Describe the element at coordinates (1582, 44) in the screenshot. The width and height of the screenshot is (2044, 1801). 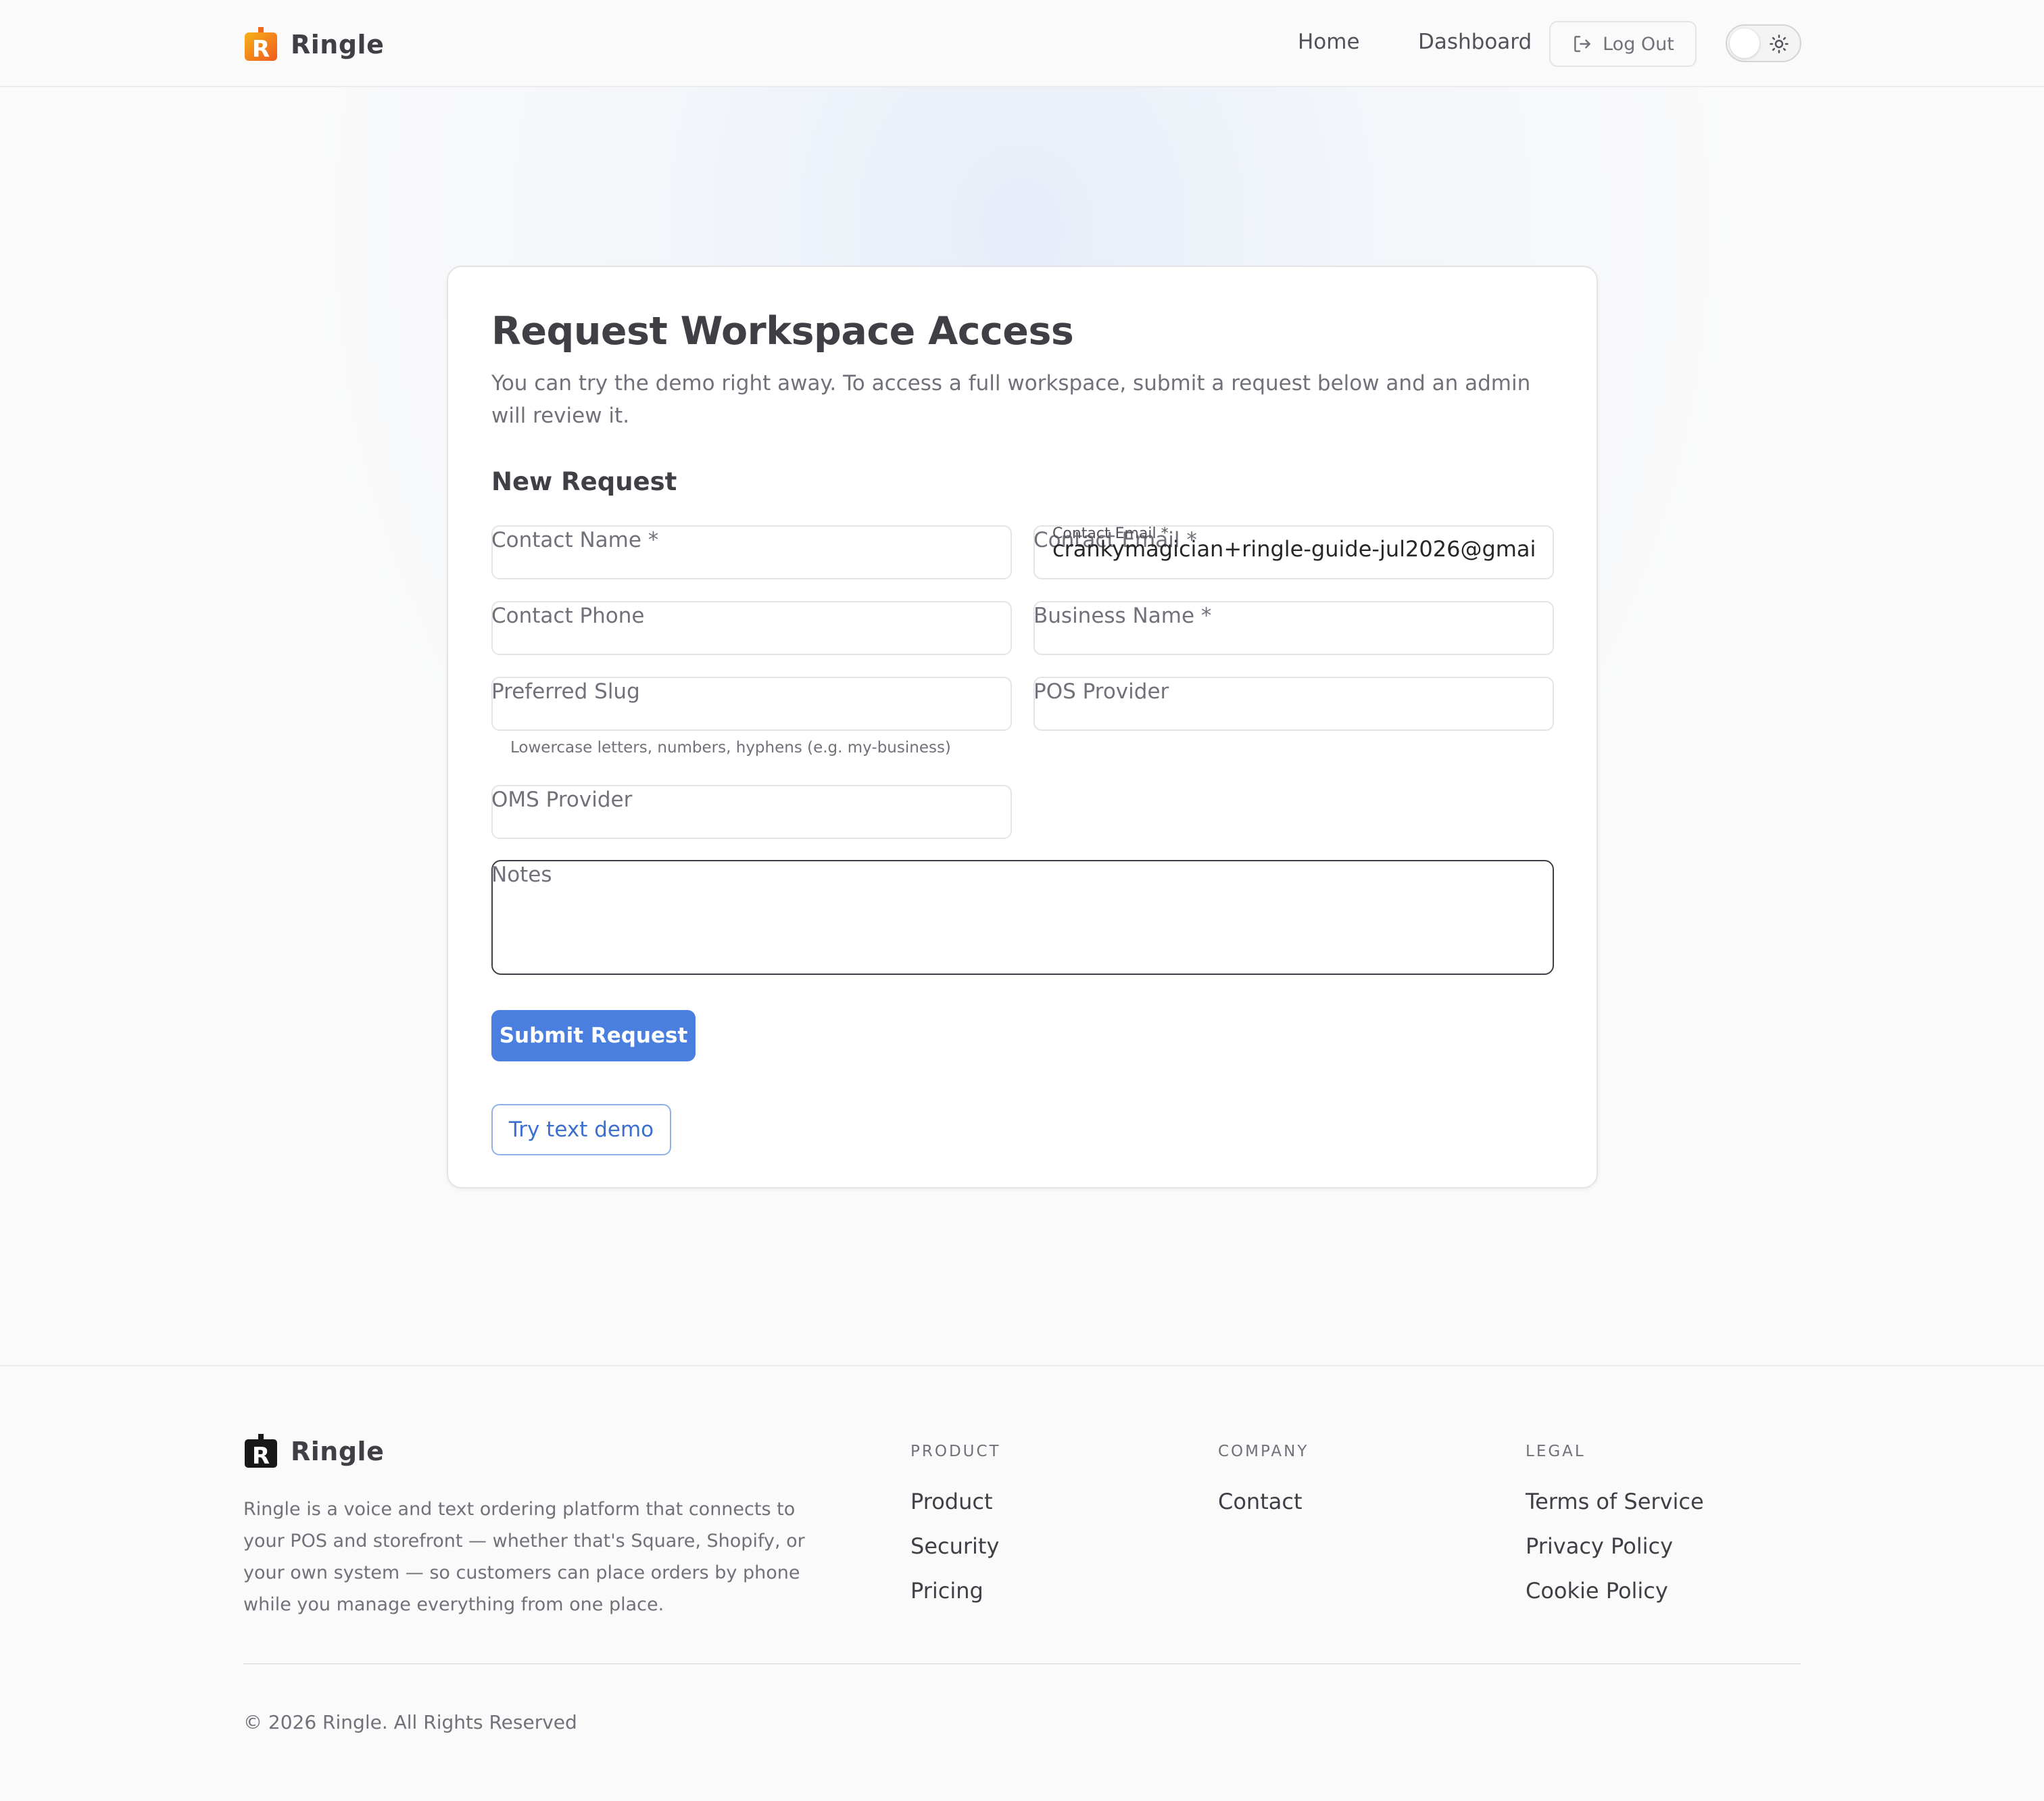
I see `logout-icon` at that location.